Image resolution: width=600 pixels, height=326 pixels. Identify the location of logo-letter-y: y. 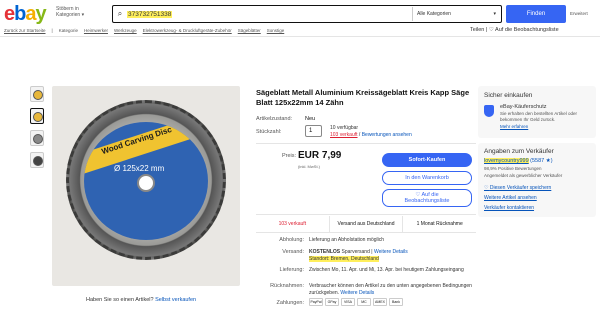
(40, 14).